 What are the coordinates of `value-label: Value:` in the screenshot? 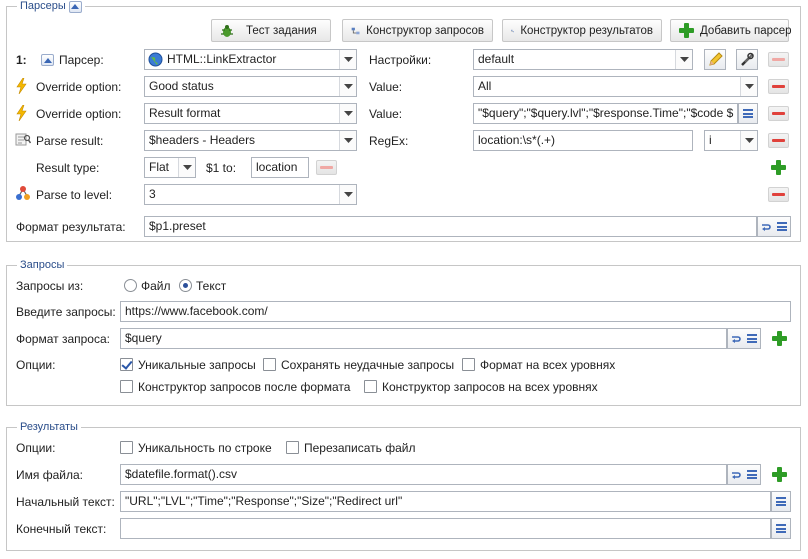 It's located at (386, 87).